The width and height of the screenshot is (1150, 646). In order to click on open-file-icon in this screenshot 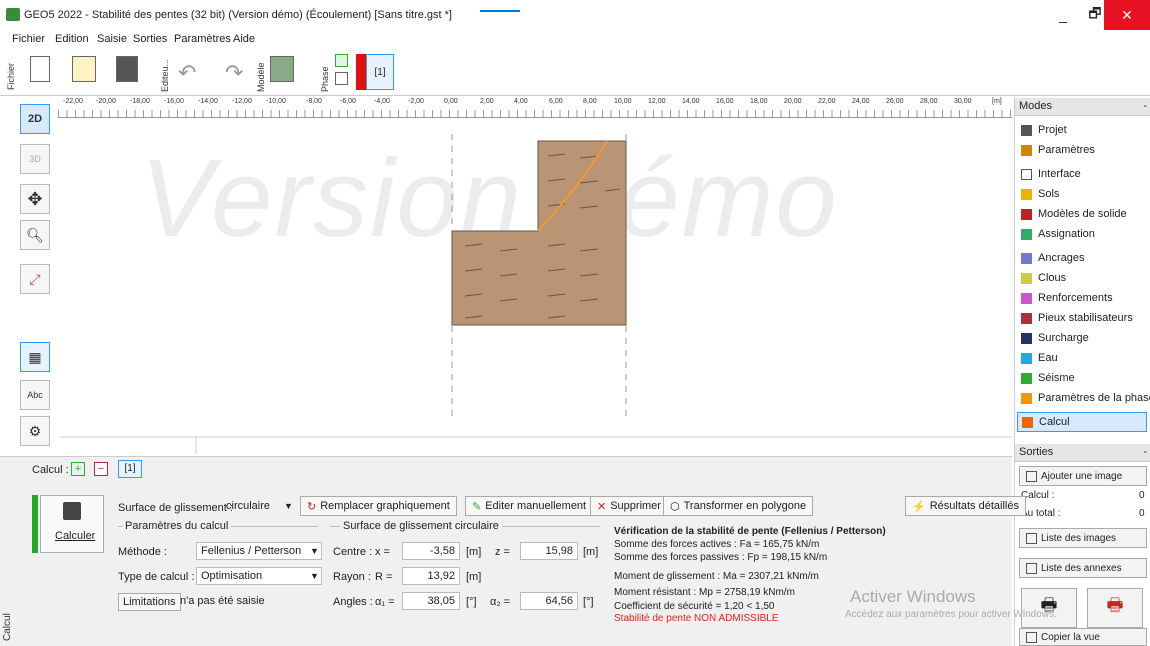, I will do `click(84, 69)`.